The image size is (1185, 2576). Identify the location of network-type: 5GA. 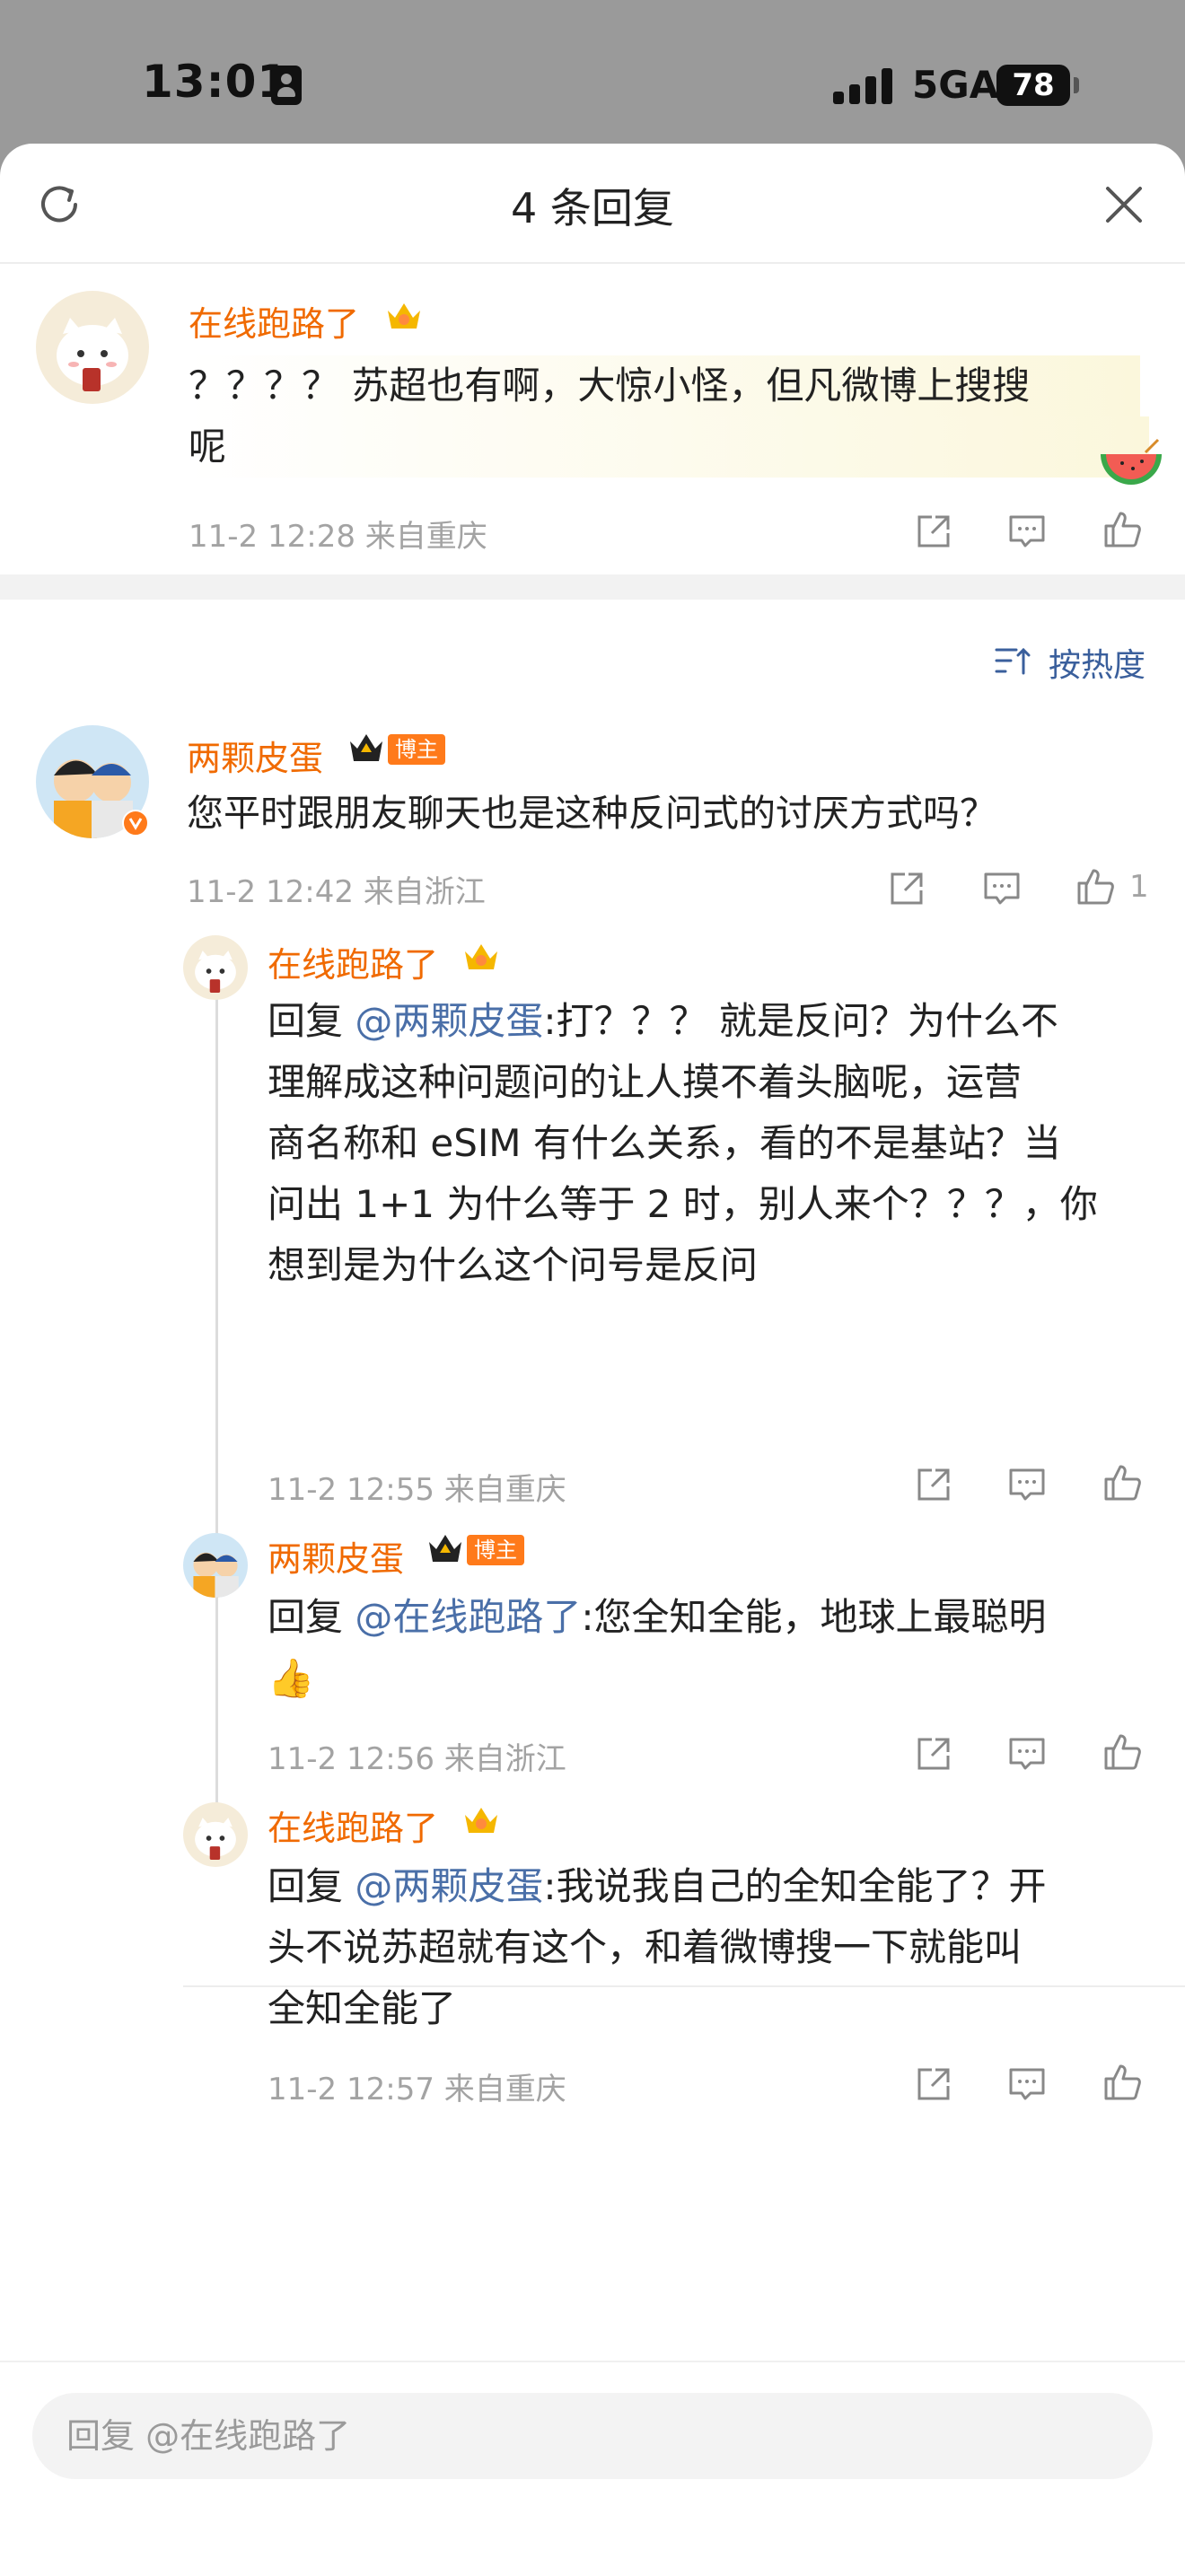
(955, 85).